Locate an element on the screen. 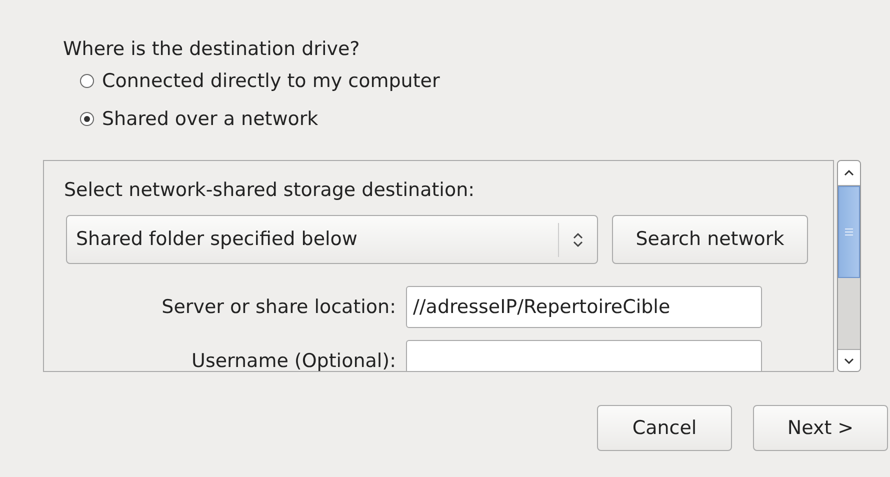 Image resolution: width=890 pixels, height=477 pixels. question-label: Where is the destination drive? is located at coordinates (212, 49).